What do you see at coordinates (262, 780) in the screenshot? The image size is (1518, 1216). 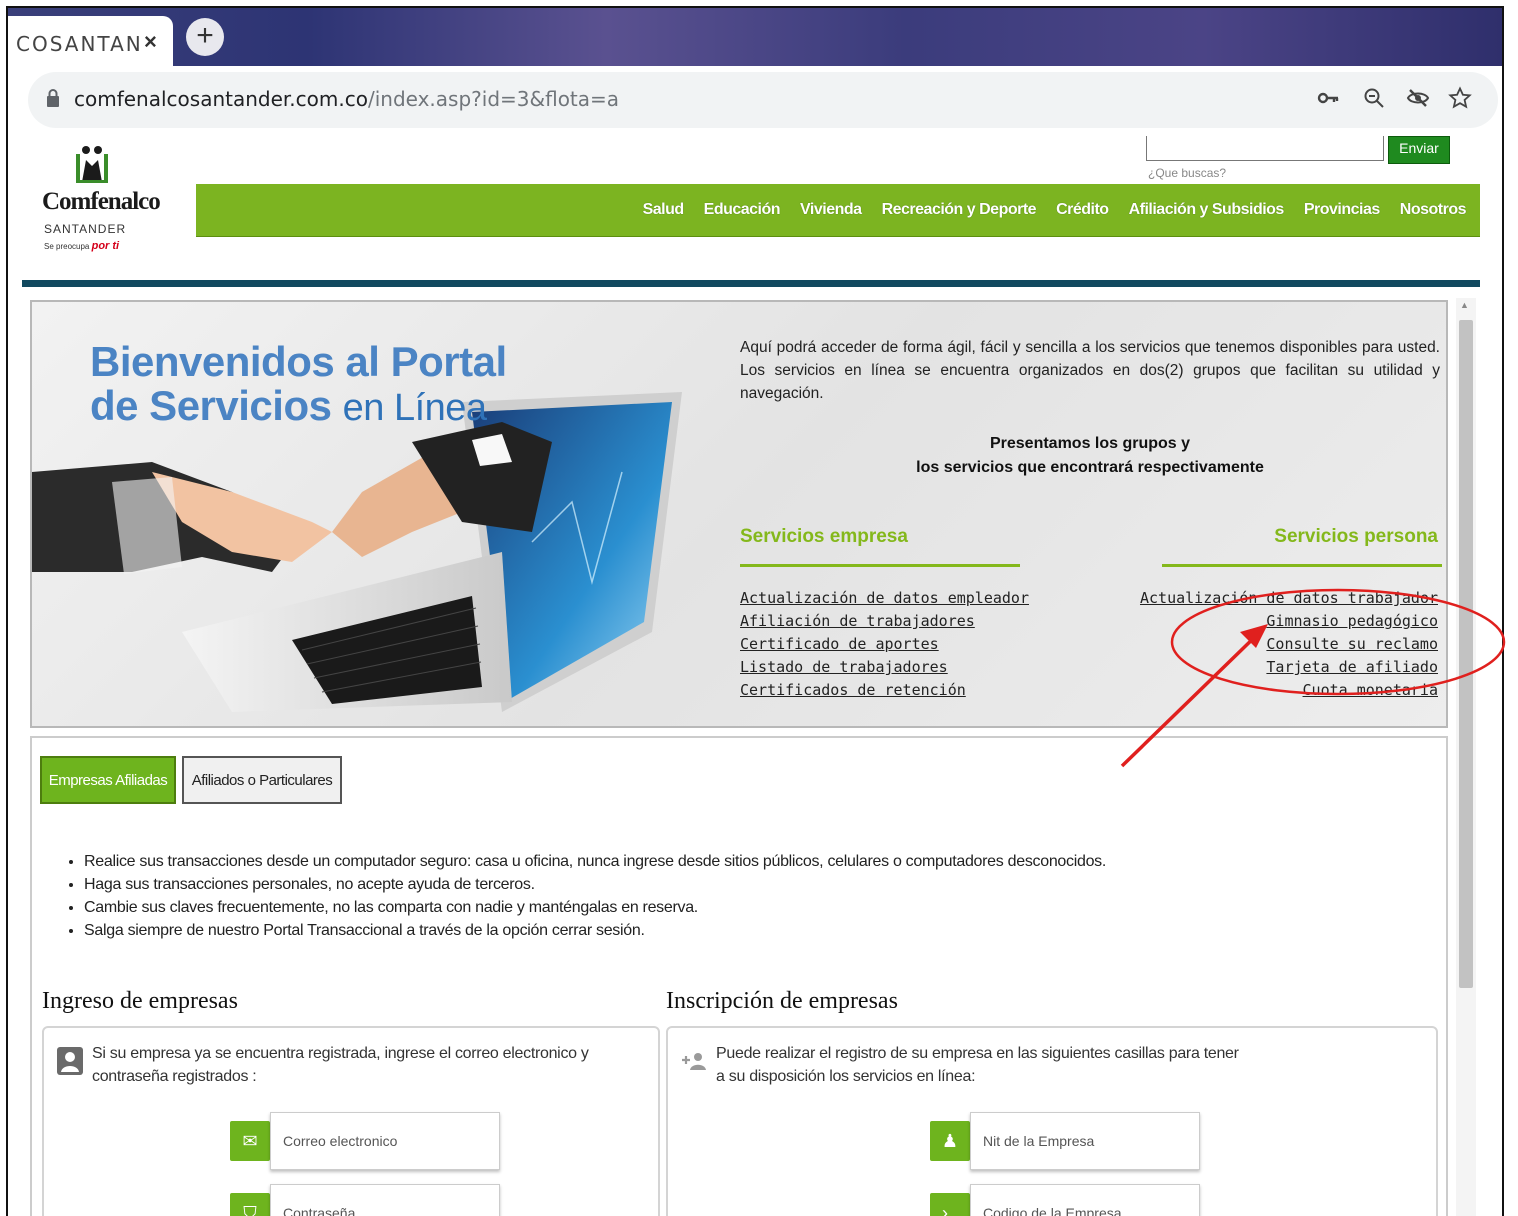 I see `tab-afiliados-particulares: Afiliados o Particulares` at bounding box center [262, 780].